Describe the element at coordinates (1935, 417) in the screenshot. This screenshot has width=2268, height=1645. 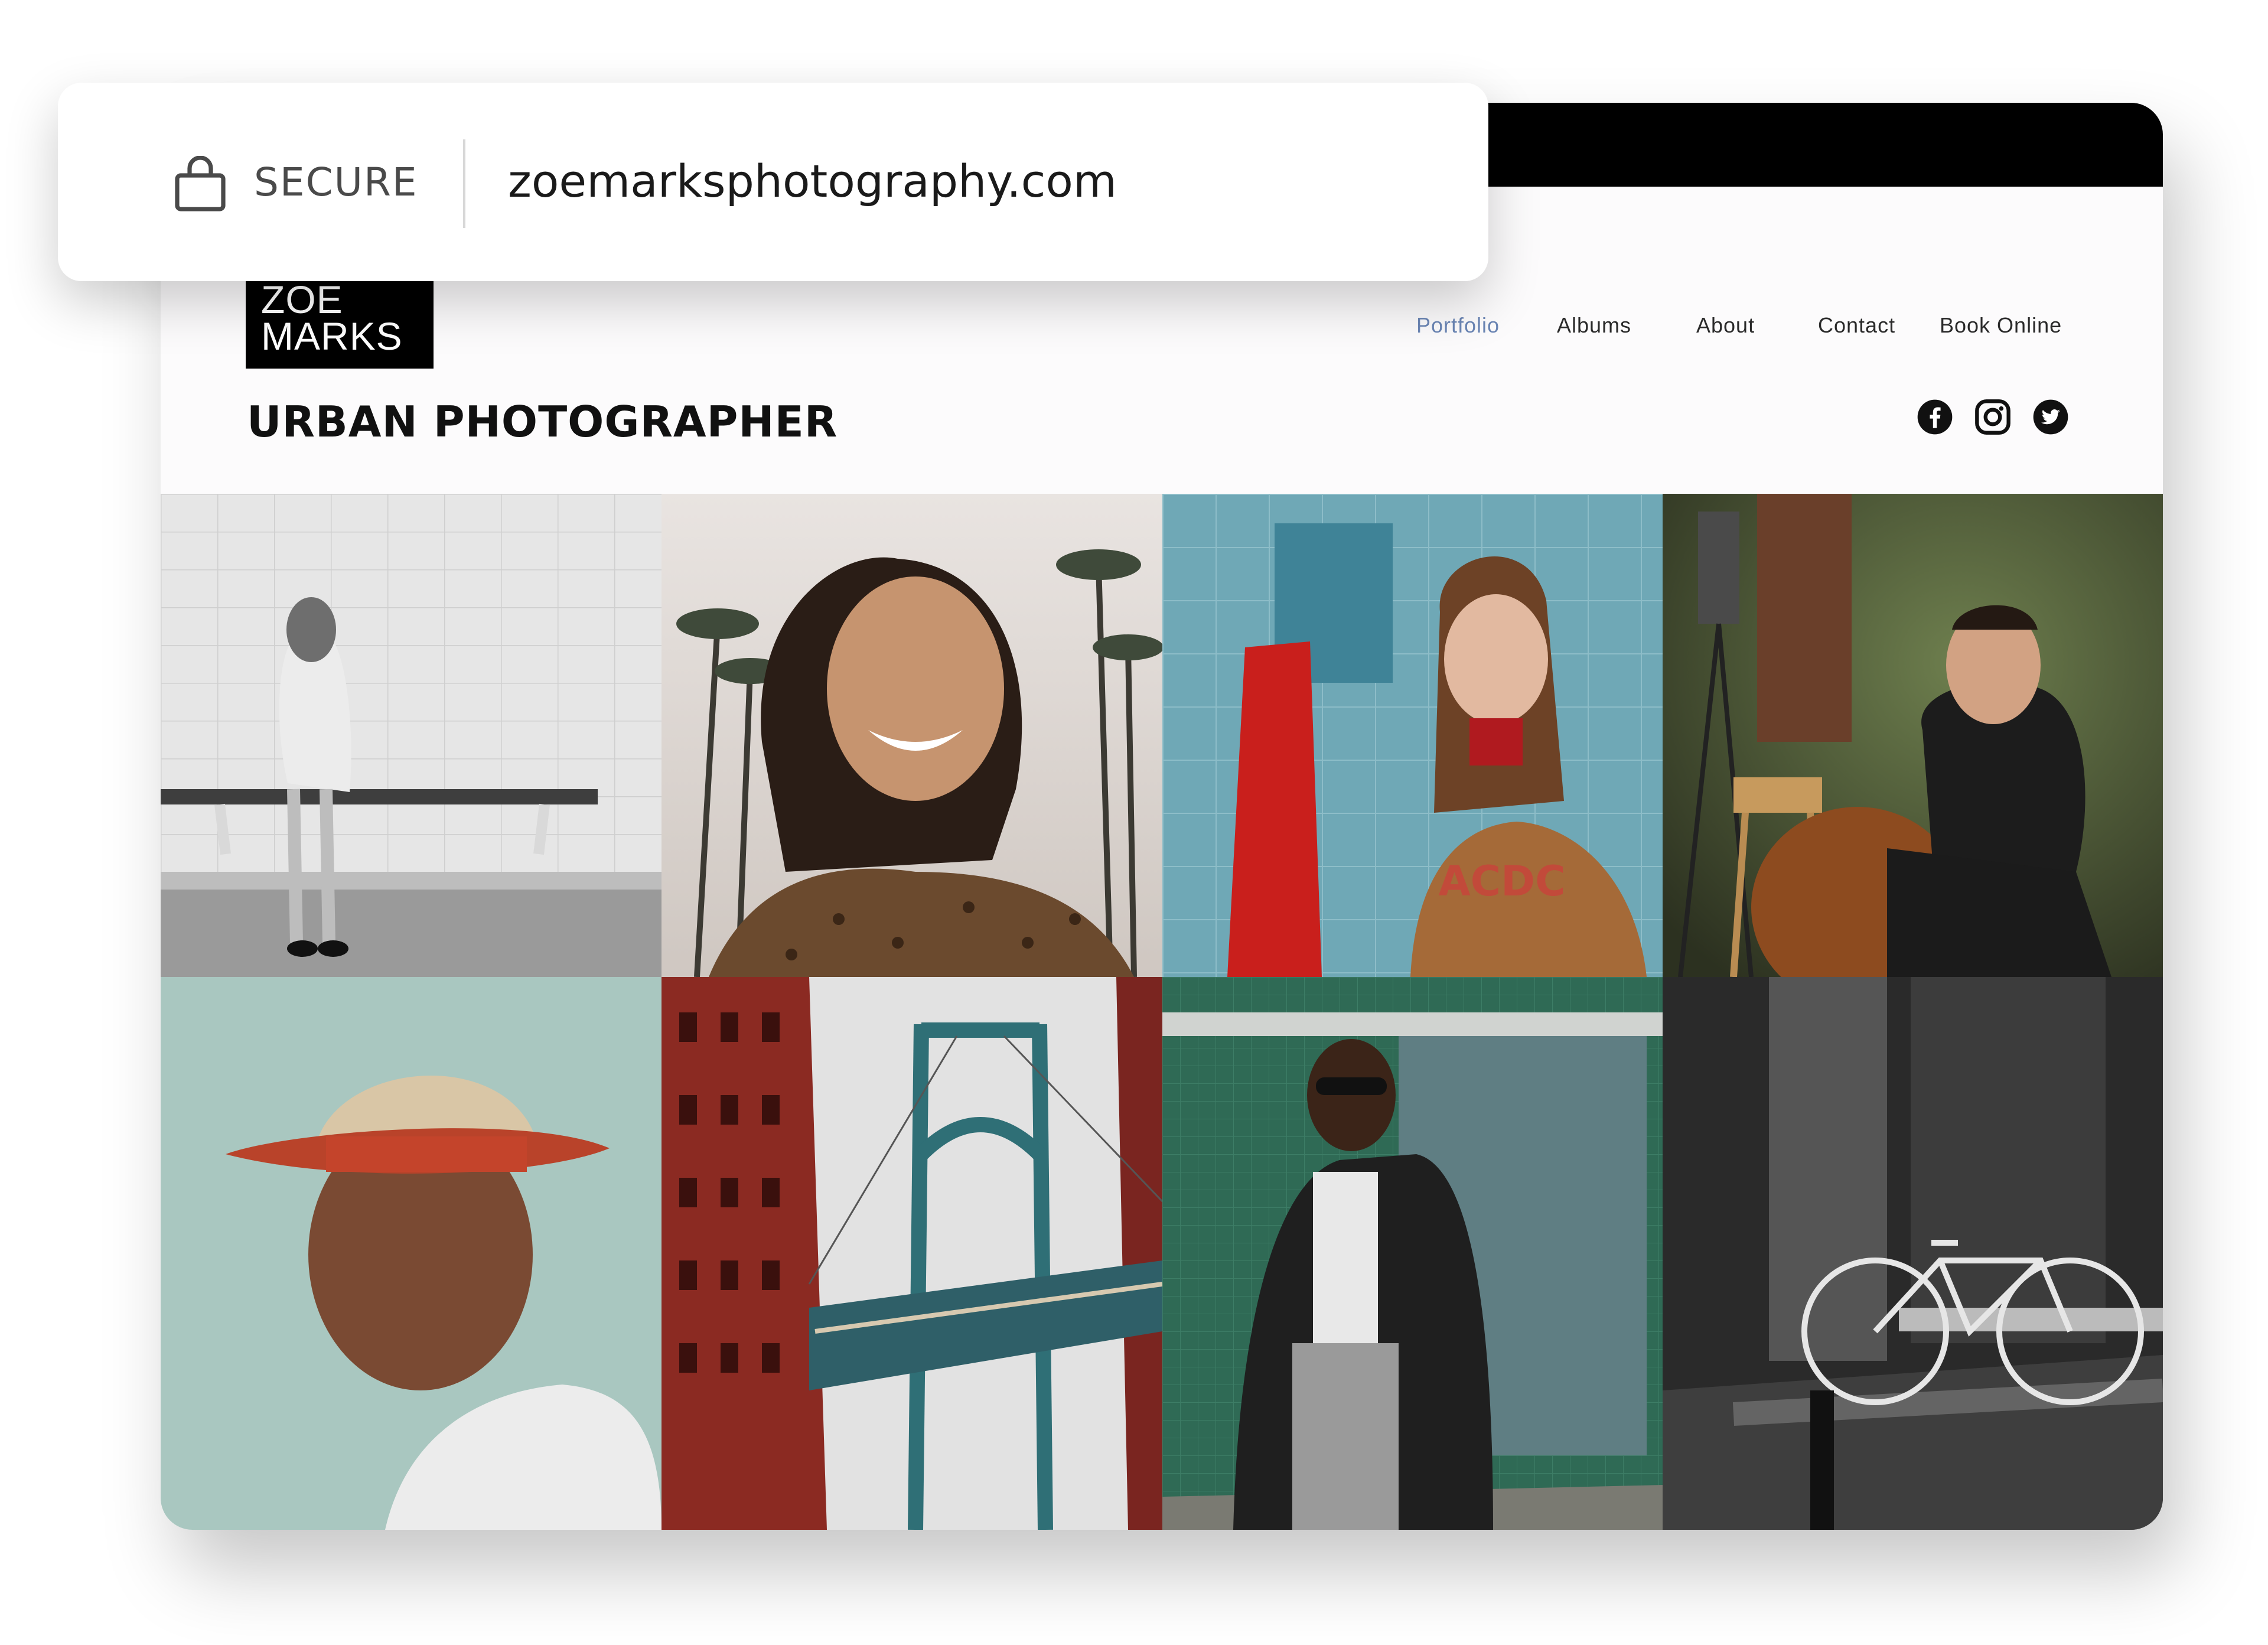
I see `facebook-icon` at that location.